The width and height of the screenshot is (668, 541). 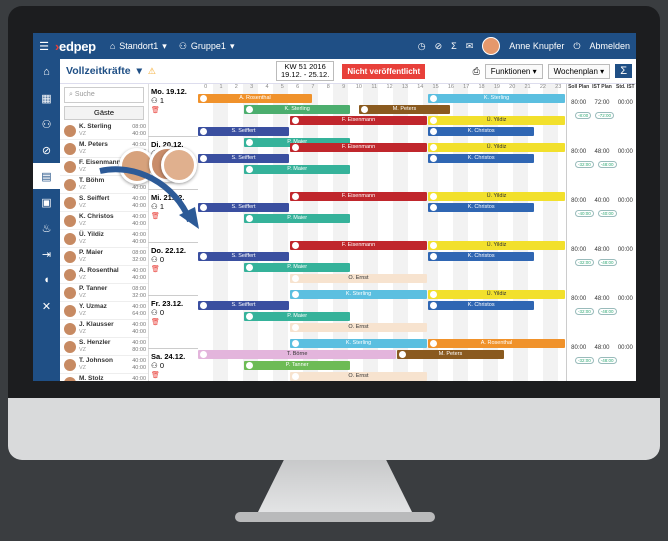 I want to click on employee-row: A. Rosenthal VZ 40:00 40:00, so click(x=104, y=275).